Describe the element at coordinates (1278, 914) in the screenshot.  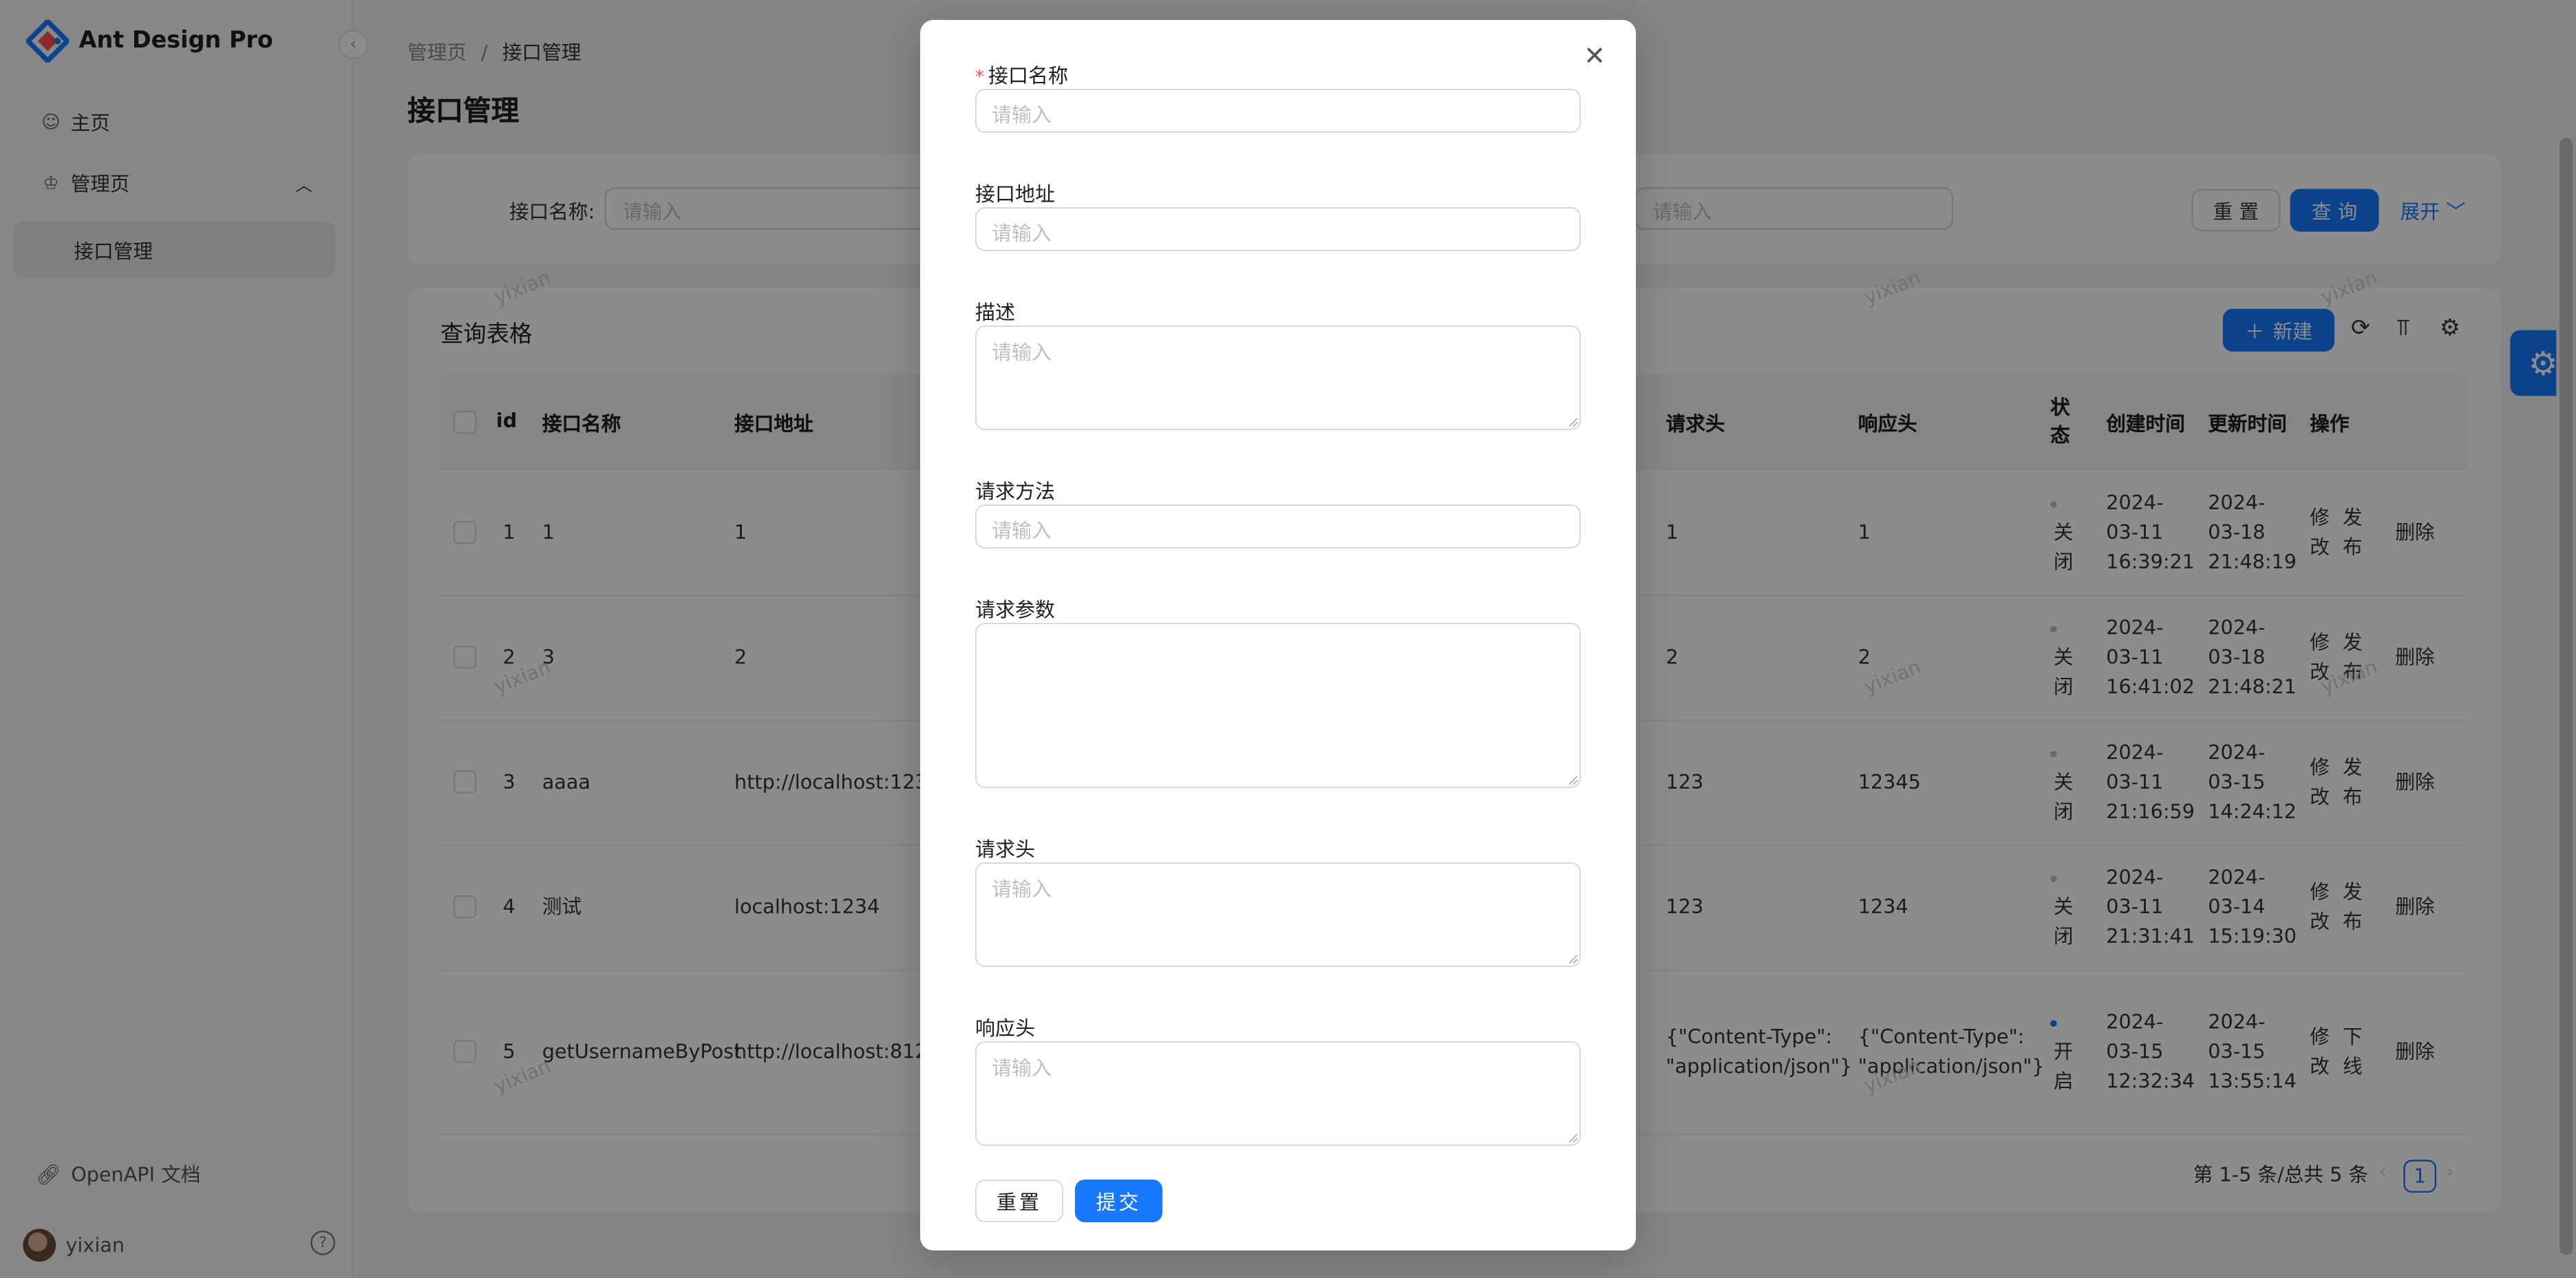
I see `request-header-textarea: 请输入` at that location.